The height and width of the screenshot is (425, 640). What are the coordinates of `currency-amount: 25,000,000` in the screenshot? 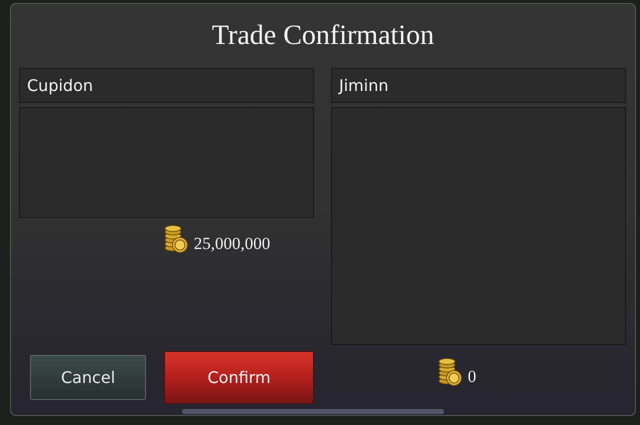 It's located at (232, 243).